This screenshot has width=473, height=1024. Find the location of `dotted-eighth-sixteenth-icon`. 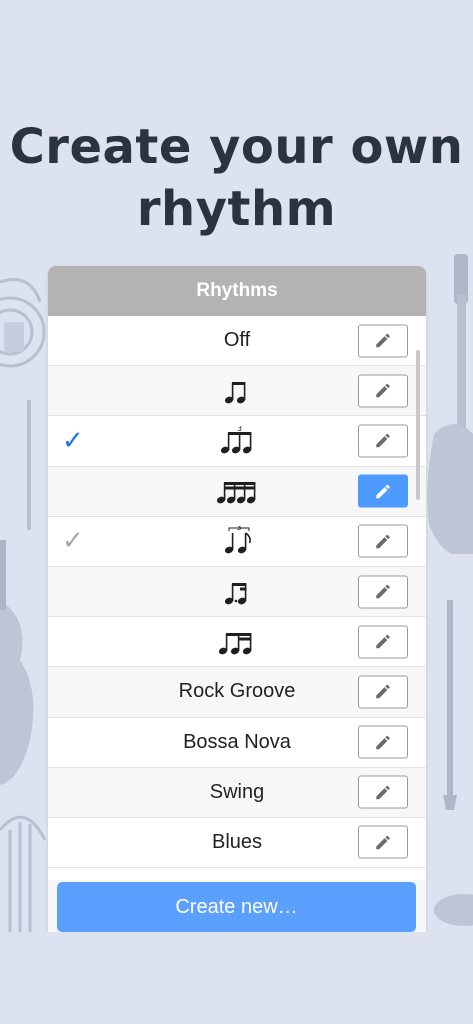

dotted-eighth-sixteenth-icon is located at coordinates (237, 592).